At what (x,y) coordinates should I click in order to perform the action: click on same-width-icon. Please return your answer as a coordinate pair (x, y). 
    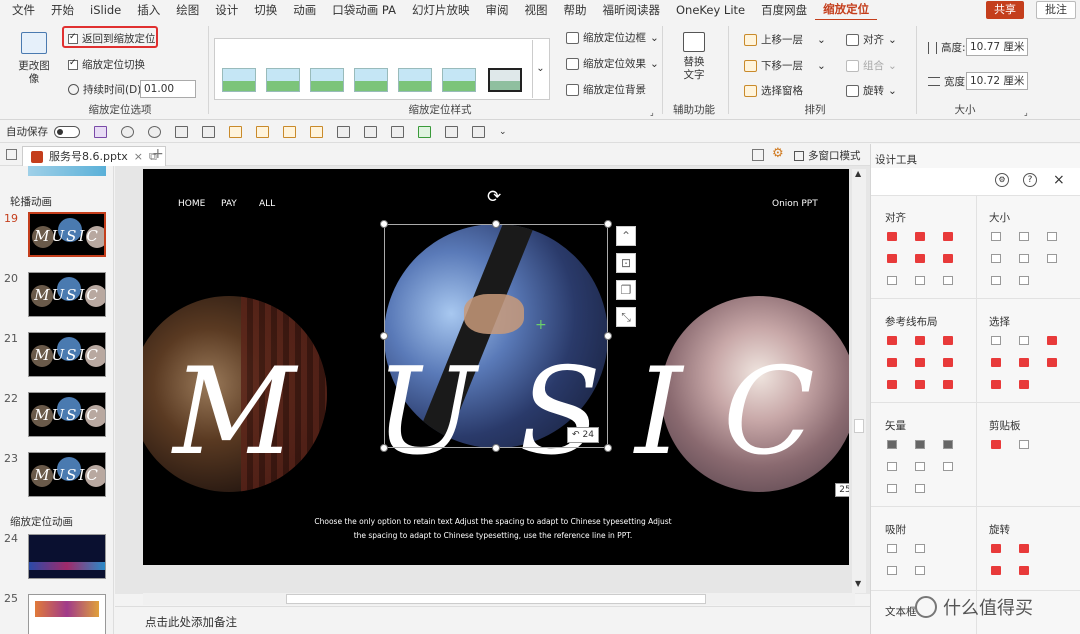
    Looking at the image, I should click on (996, 236).